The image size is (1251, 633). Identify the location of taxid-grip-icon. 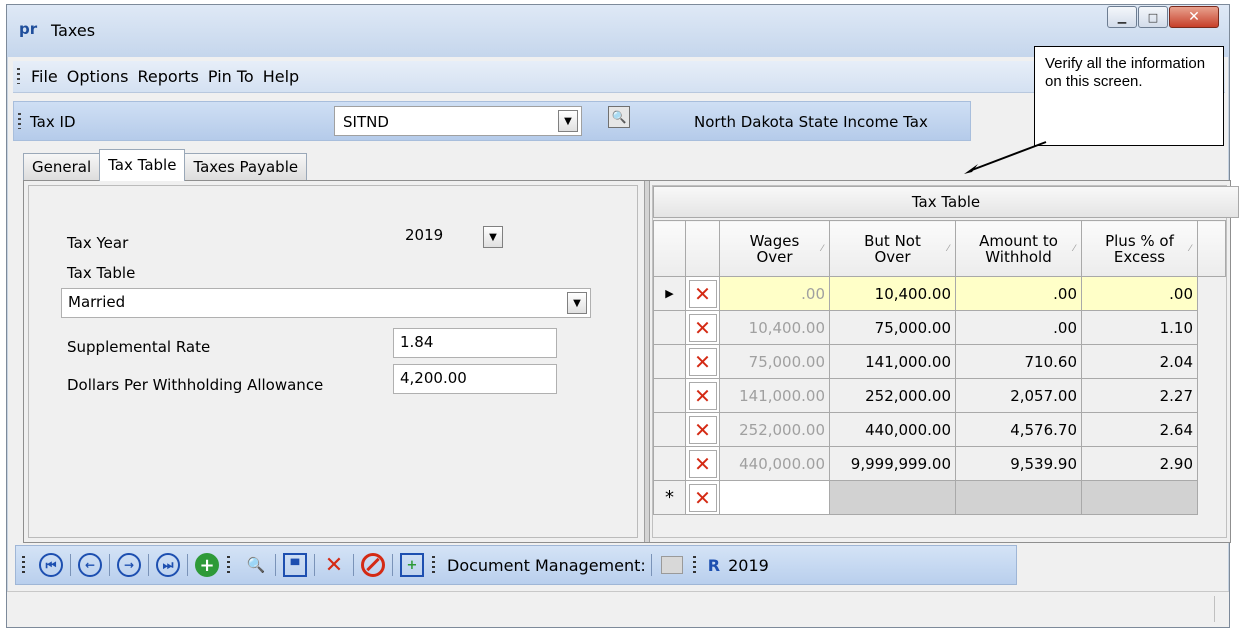
(19, 121).